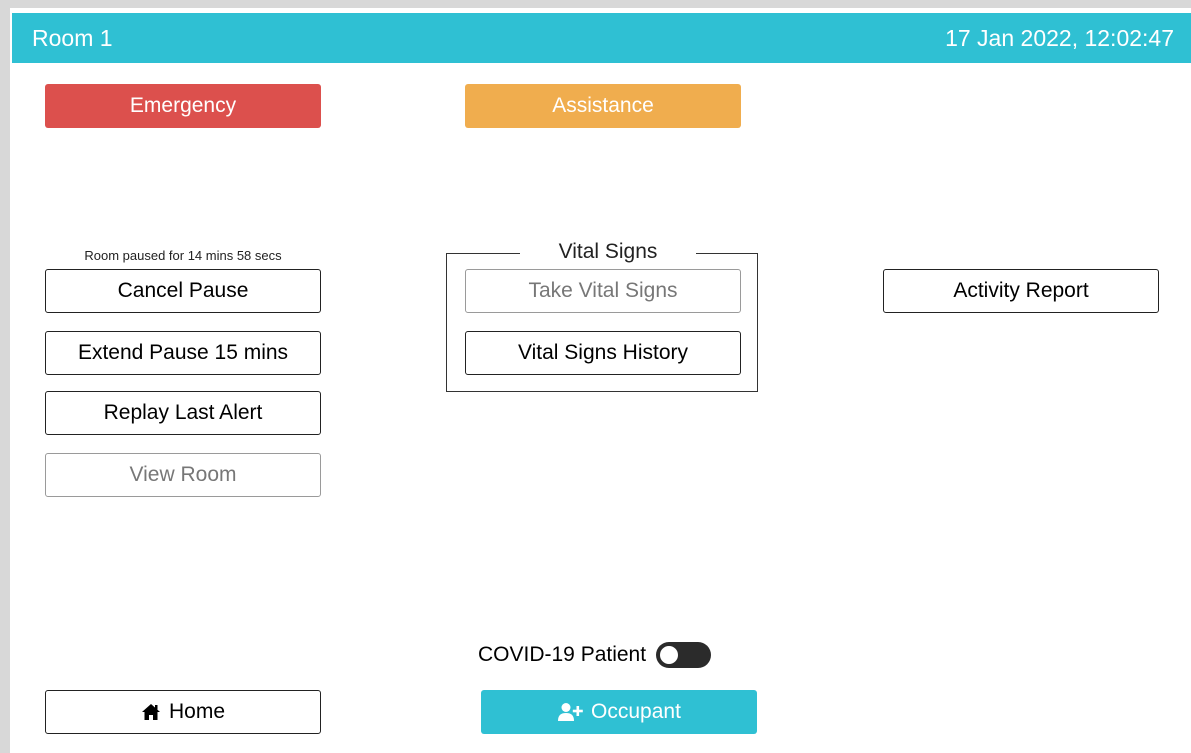 The height and width of the screenshot is (753, 1191). I want to click on cancel-pause-button: Cancel Pause, so click(183, 291).